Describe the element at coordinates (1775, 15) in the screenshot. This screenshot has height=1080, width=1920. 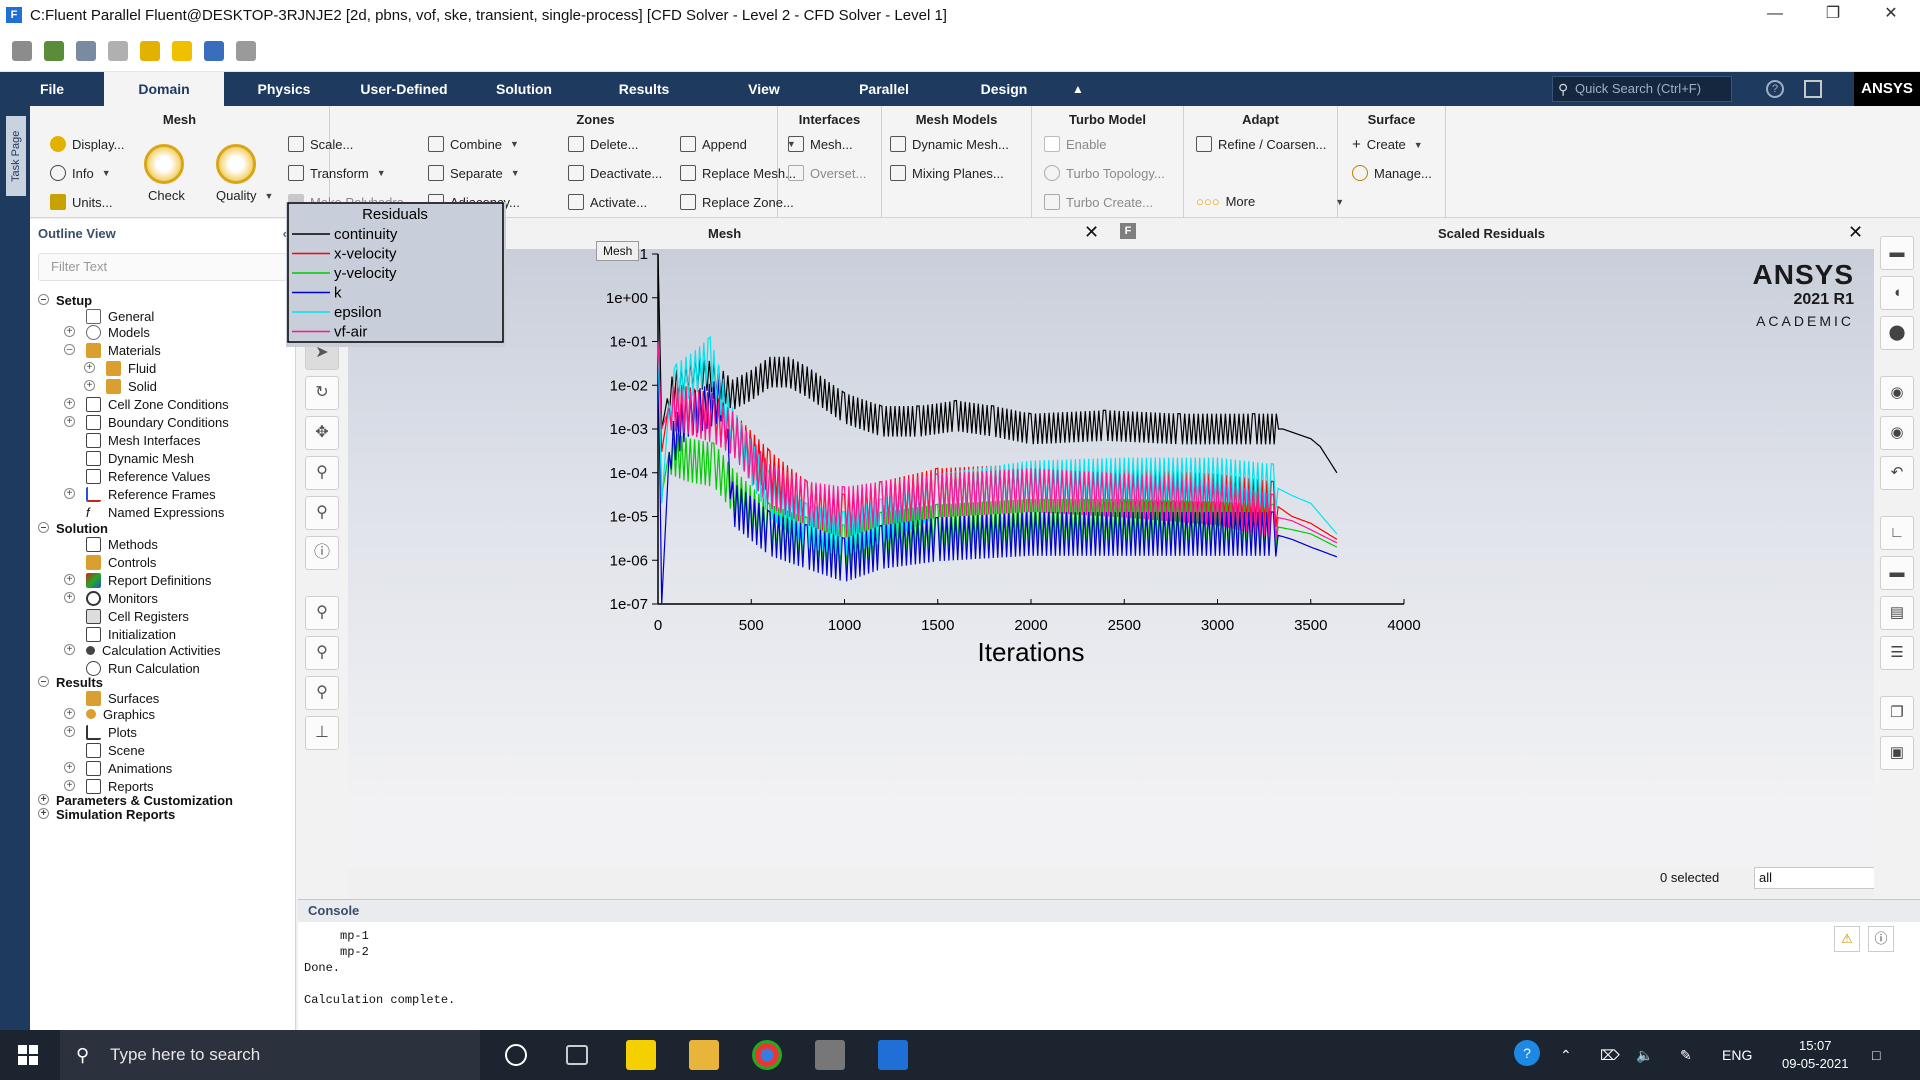
I see `minimize-button: —` at that location.